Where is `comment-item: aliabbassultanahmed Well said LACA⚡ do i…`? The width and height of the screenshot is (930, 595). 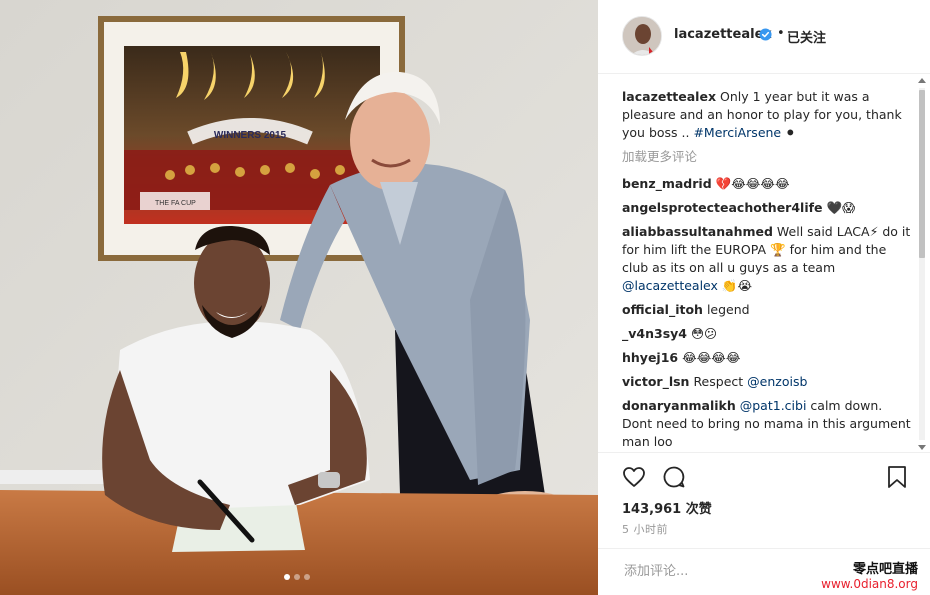
comment-item: aliabbassultanahmed Well said LACA⚡ do i… is located at coordinates (767, 259).